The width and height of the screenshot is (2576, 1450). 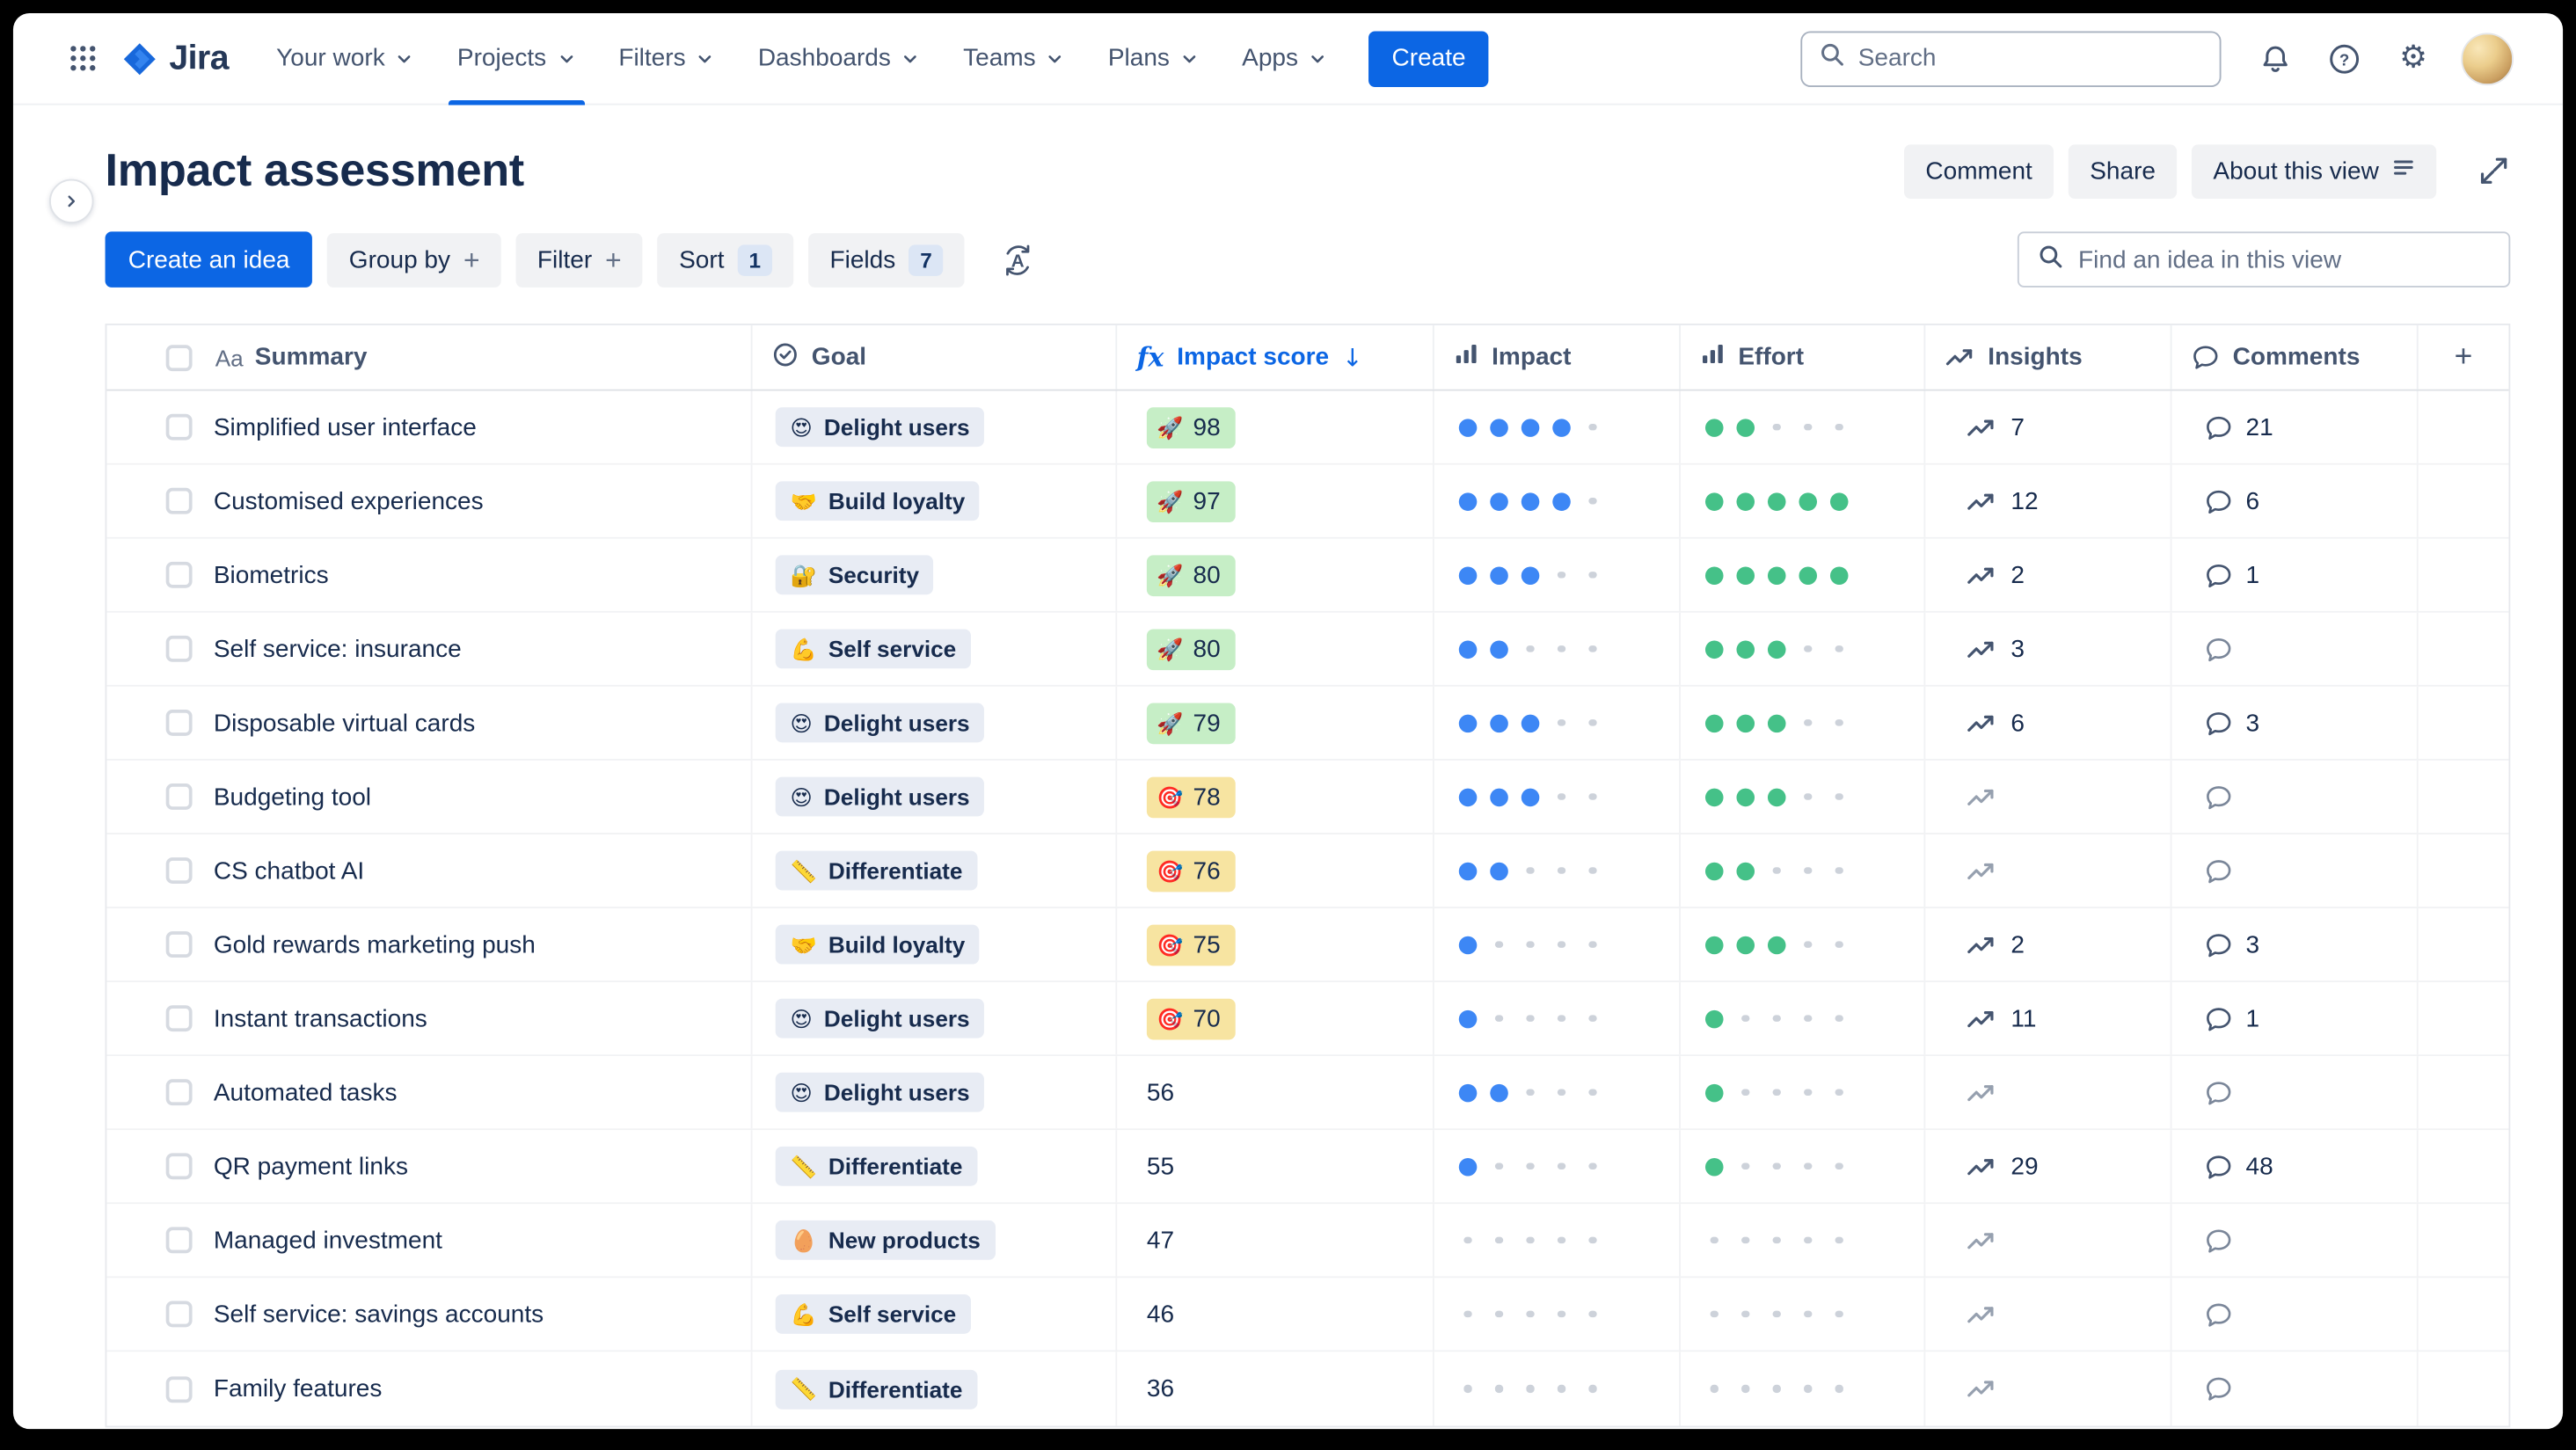 I want to click on summary-cell: Self service: savings accounts, so click(x=429, y=1314).